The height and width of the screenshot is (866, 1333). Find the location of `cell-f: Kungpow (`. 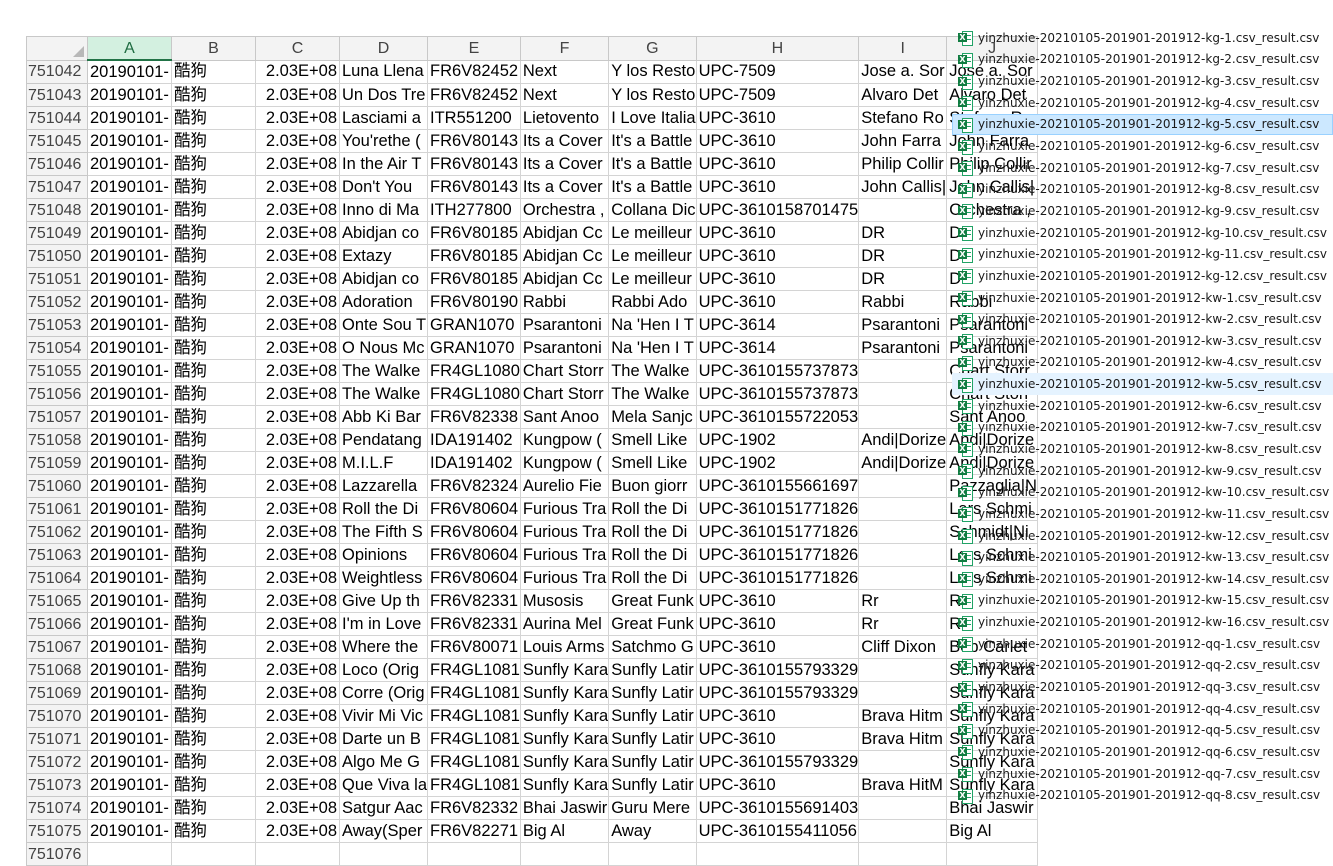

cell-f: Kungpow ( is located at coordinates (564, 463).